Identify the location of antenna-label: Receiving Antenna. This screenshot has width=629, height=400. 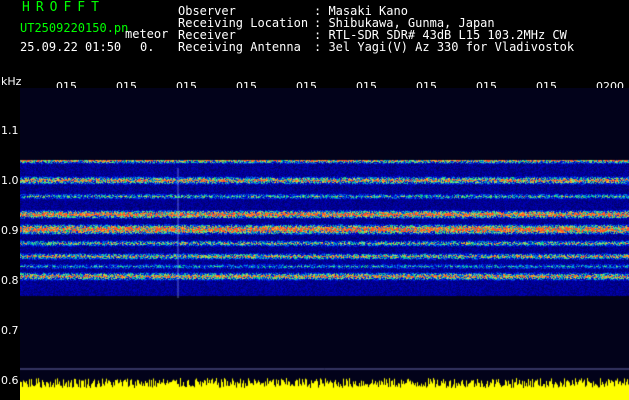
(239, 47).